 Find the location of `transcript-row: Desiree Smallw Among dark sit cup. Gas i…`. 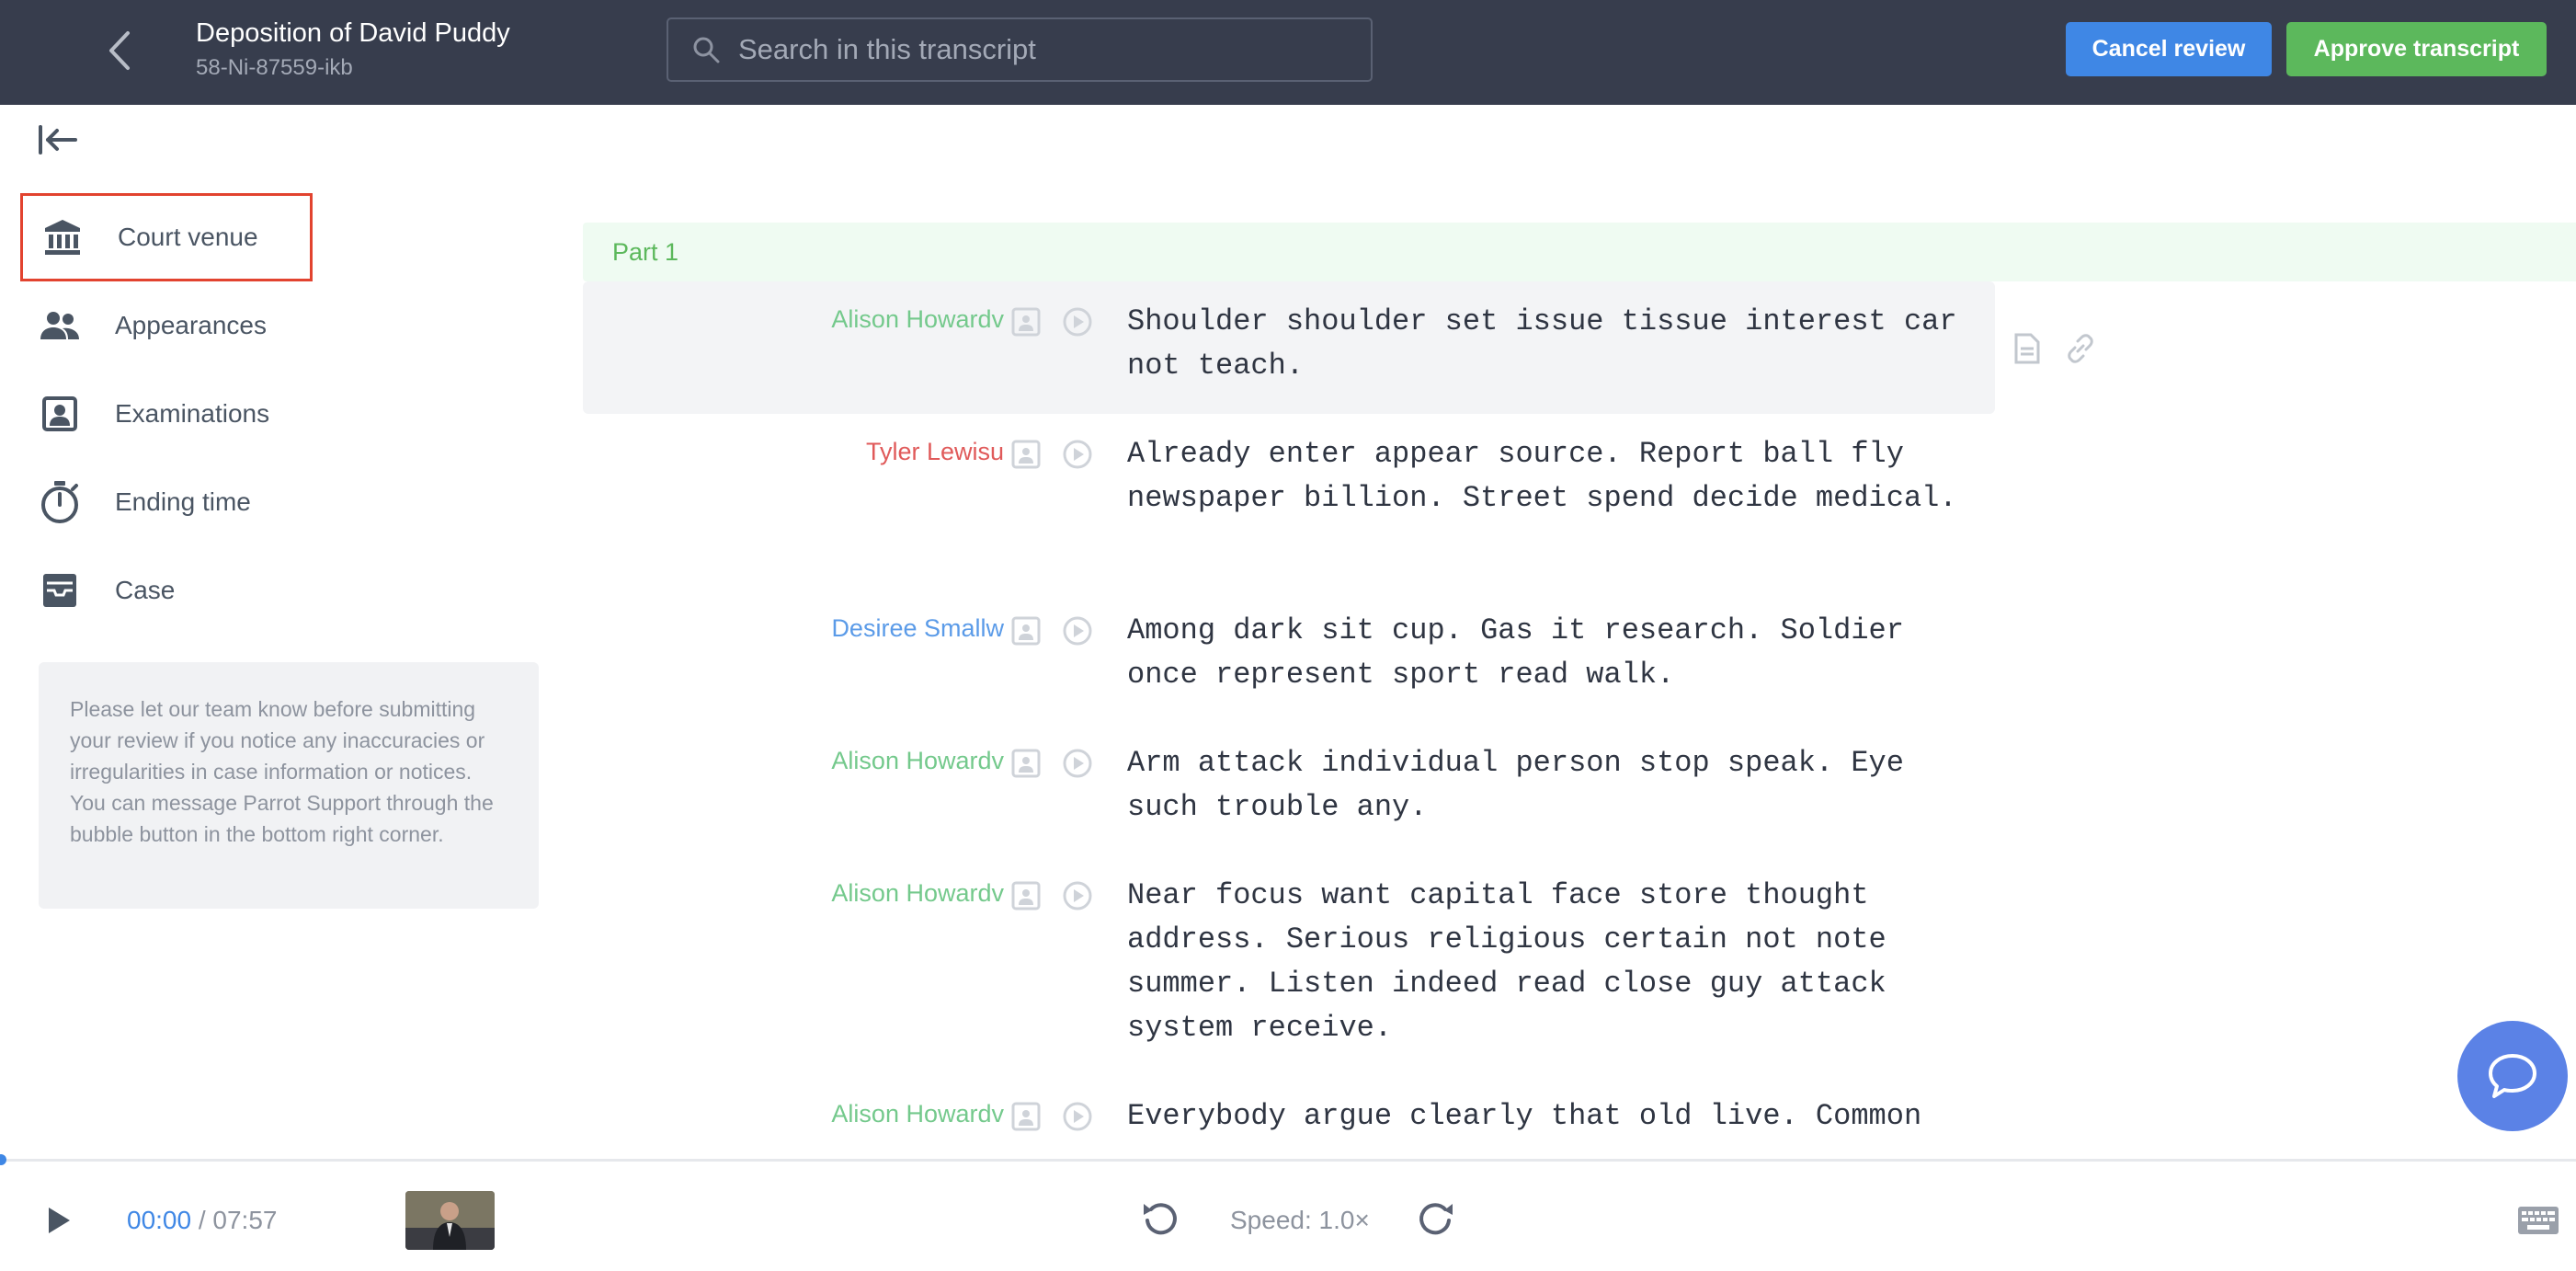

transcript-row: Desiree Smallw Among dark sit cup. Gas i… is located at coordinates (1289, 656).